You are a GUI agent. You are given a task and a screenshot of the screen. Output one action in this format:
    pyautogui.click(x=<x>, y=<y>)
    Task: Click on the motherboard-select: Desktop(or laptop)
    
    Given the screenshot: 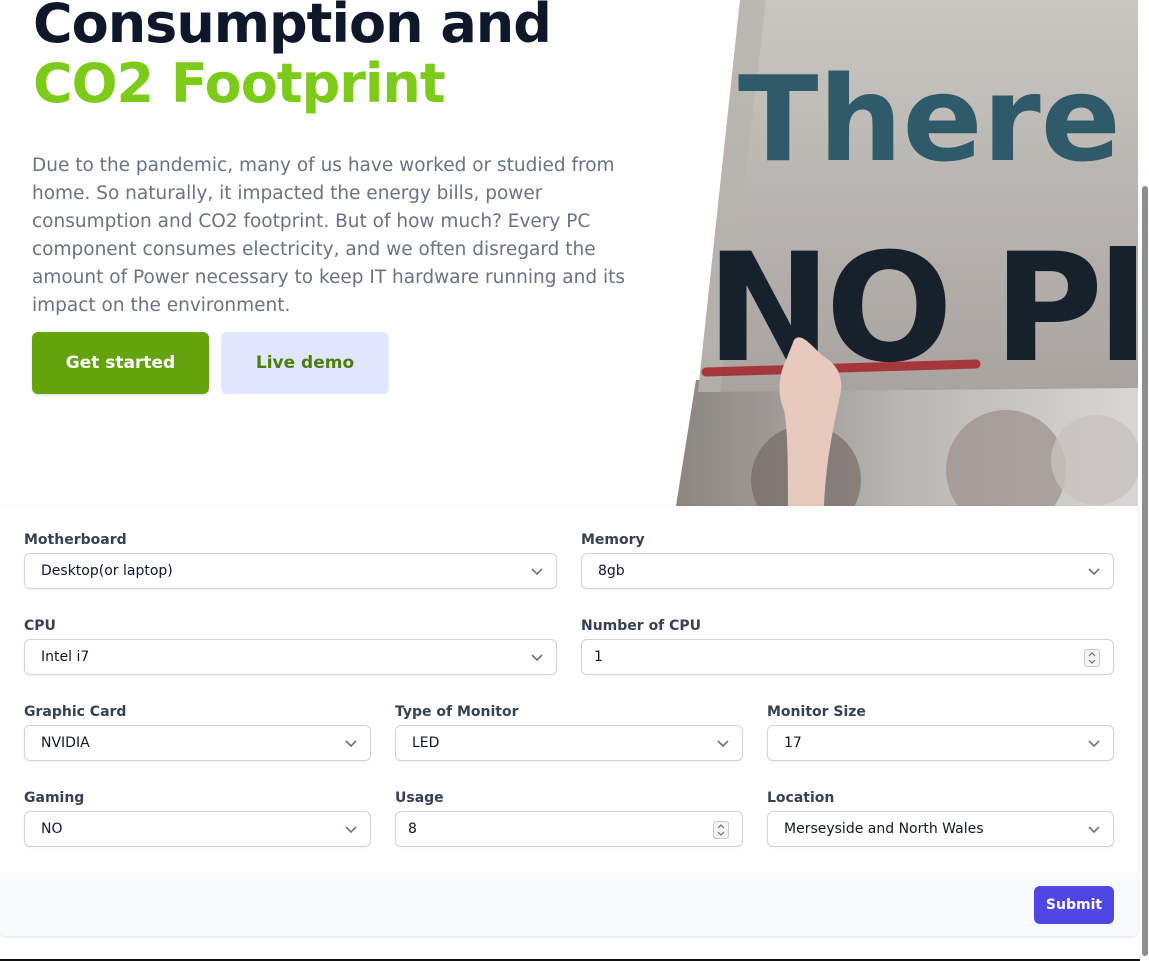 What is the action you would take?
    pyautogui.click(x=290, y=571)
    